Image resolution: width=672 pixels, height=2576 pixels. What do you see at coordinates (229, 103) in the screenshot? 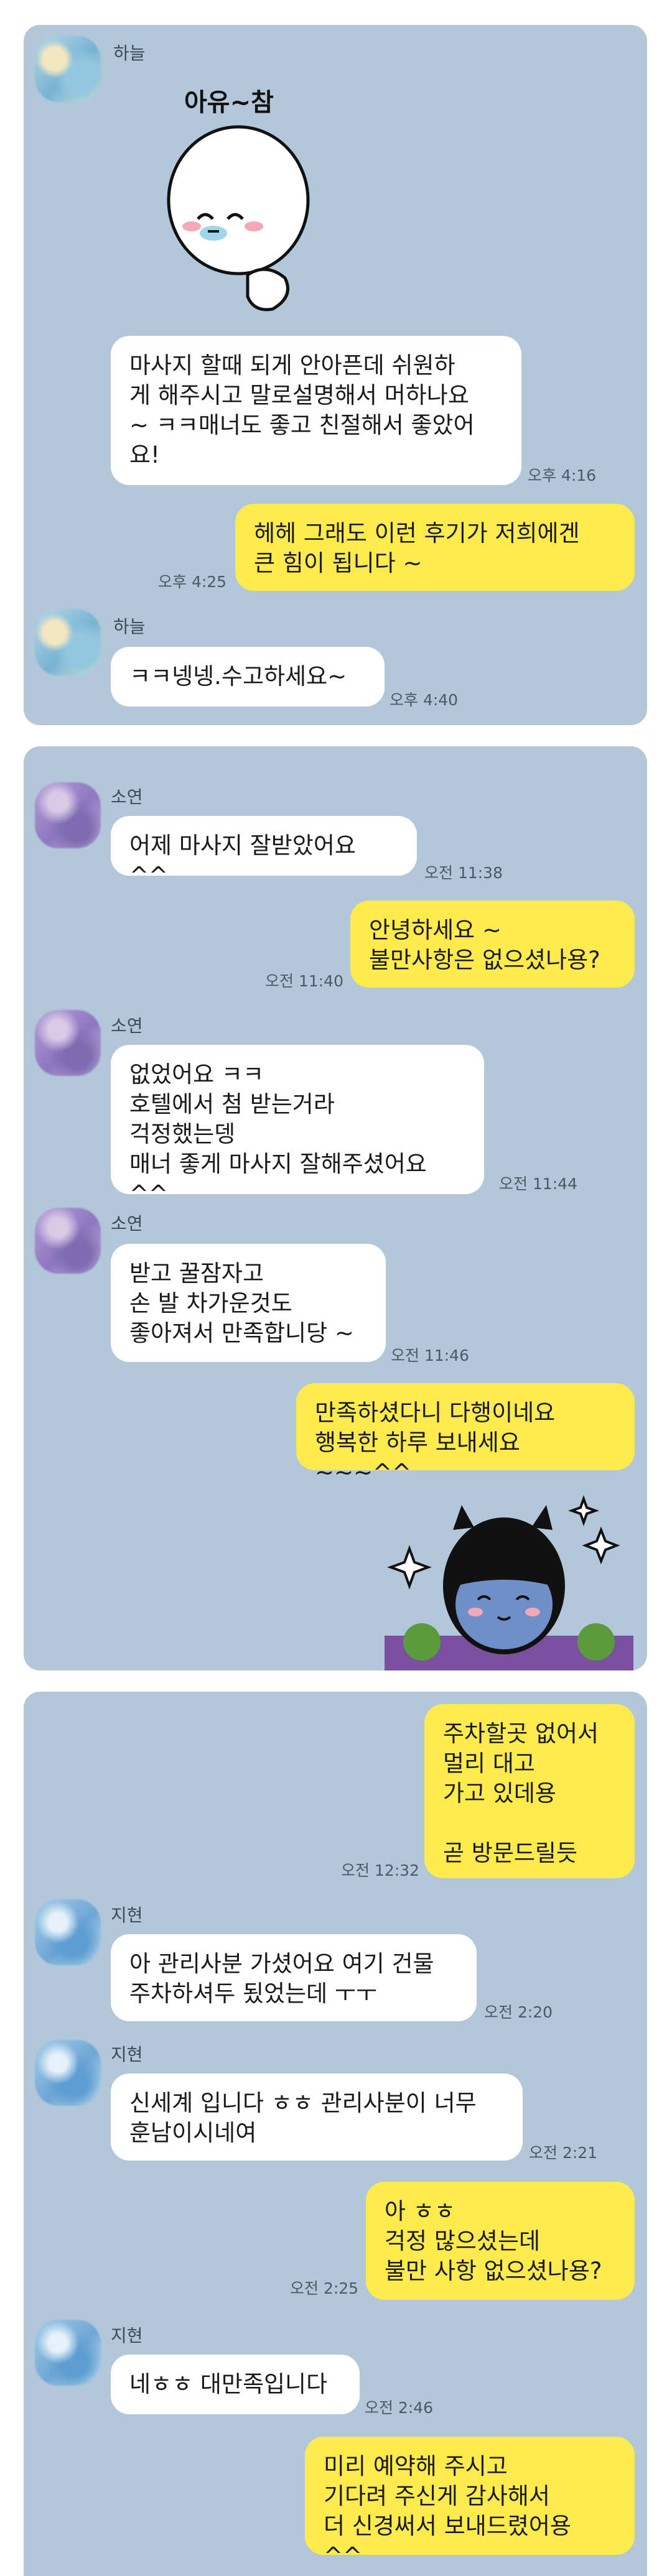
I see `sticker-caption: 아유~참` at bounding box center [229, 103].